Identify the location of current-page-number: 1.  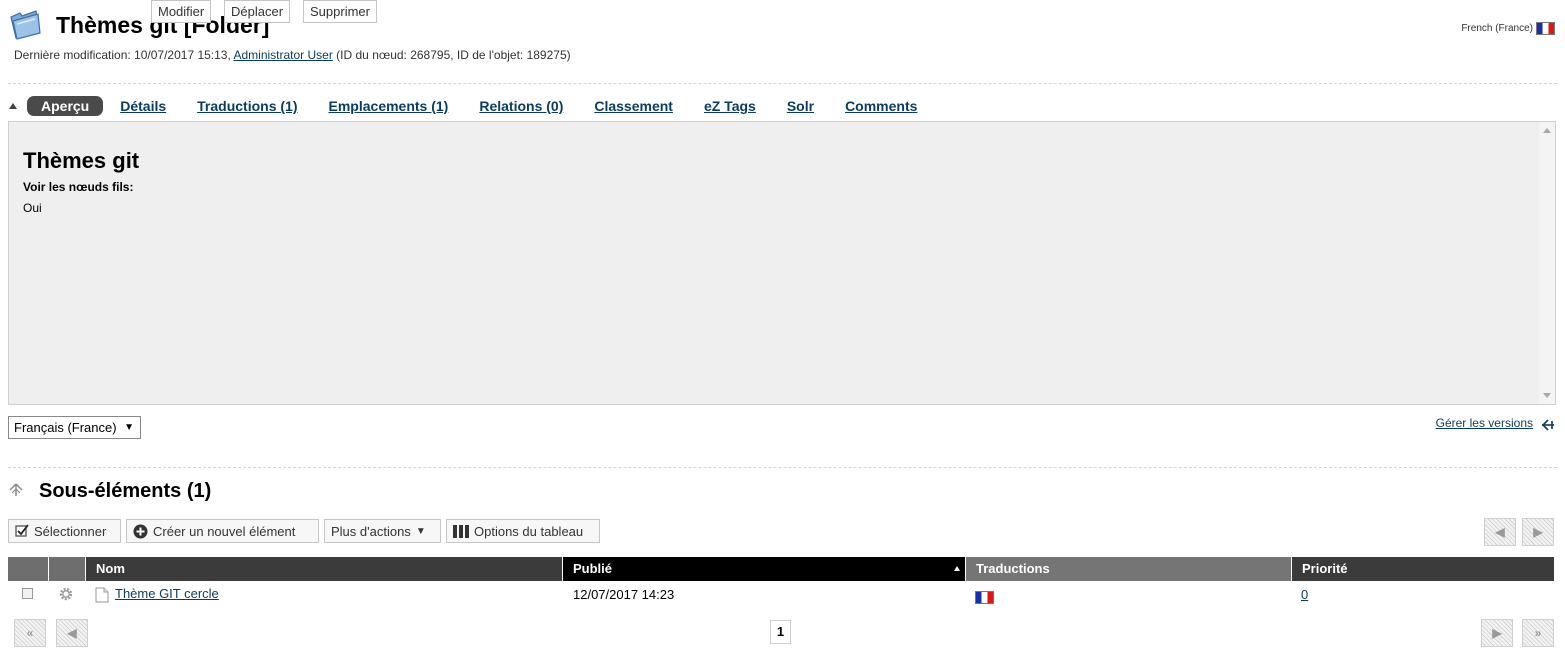
(780, 632).